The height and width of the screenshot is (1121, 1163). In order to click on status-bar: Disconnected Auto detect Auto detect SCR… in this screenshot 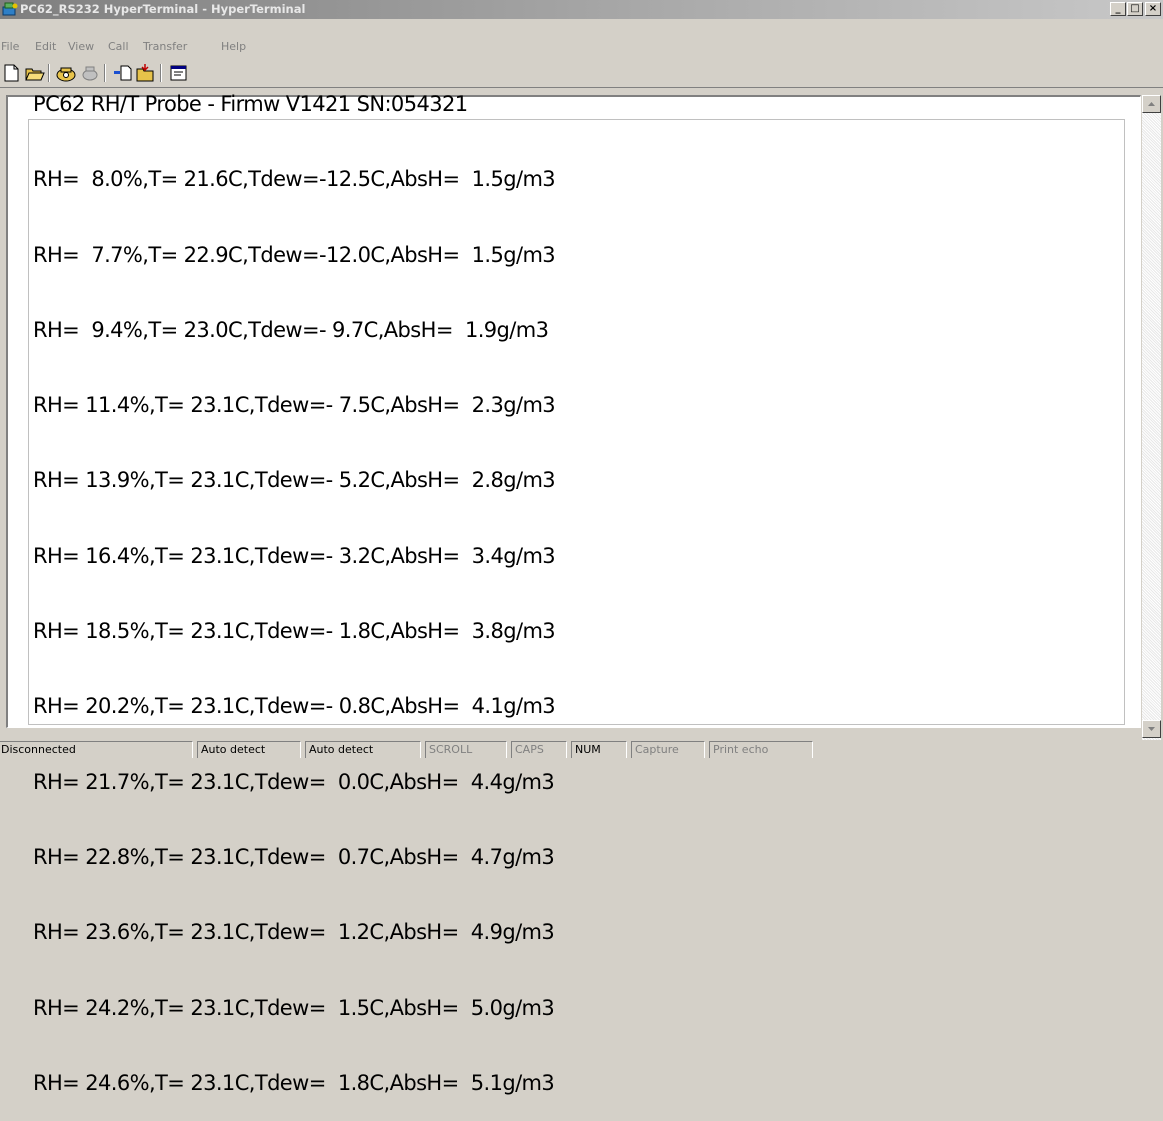, I will do `click(581, 749)`.